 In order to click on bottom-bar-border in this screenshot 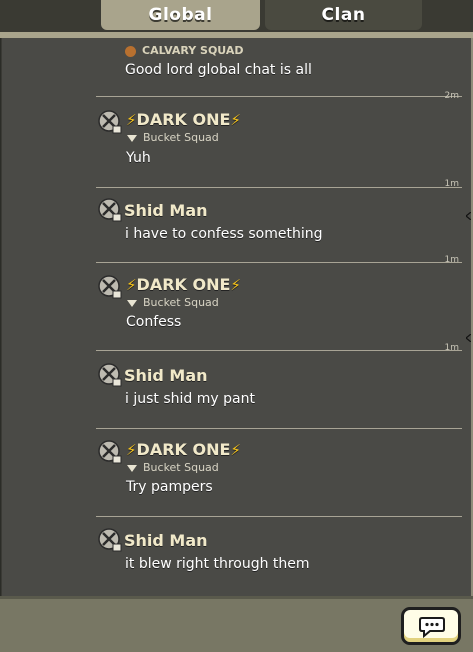, I will do `click(236, 597)`.